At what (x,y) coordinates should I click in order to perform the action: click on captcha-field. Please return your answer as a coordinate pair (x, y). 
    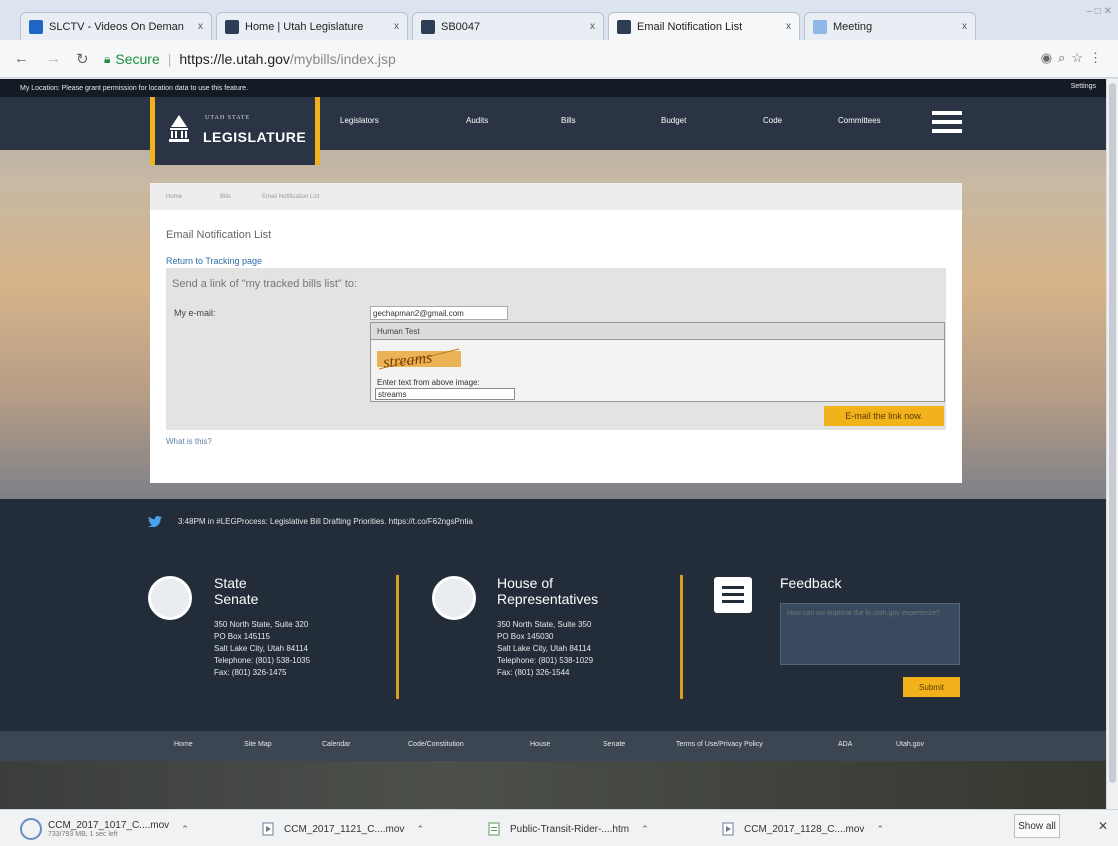
    Looking at the image, I should click on (445, 394).